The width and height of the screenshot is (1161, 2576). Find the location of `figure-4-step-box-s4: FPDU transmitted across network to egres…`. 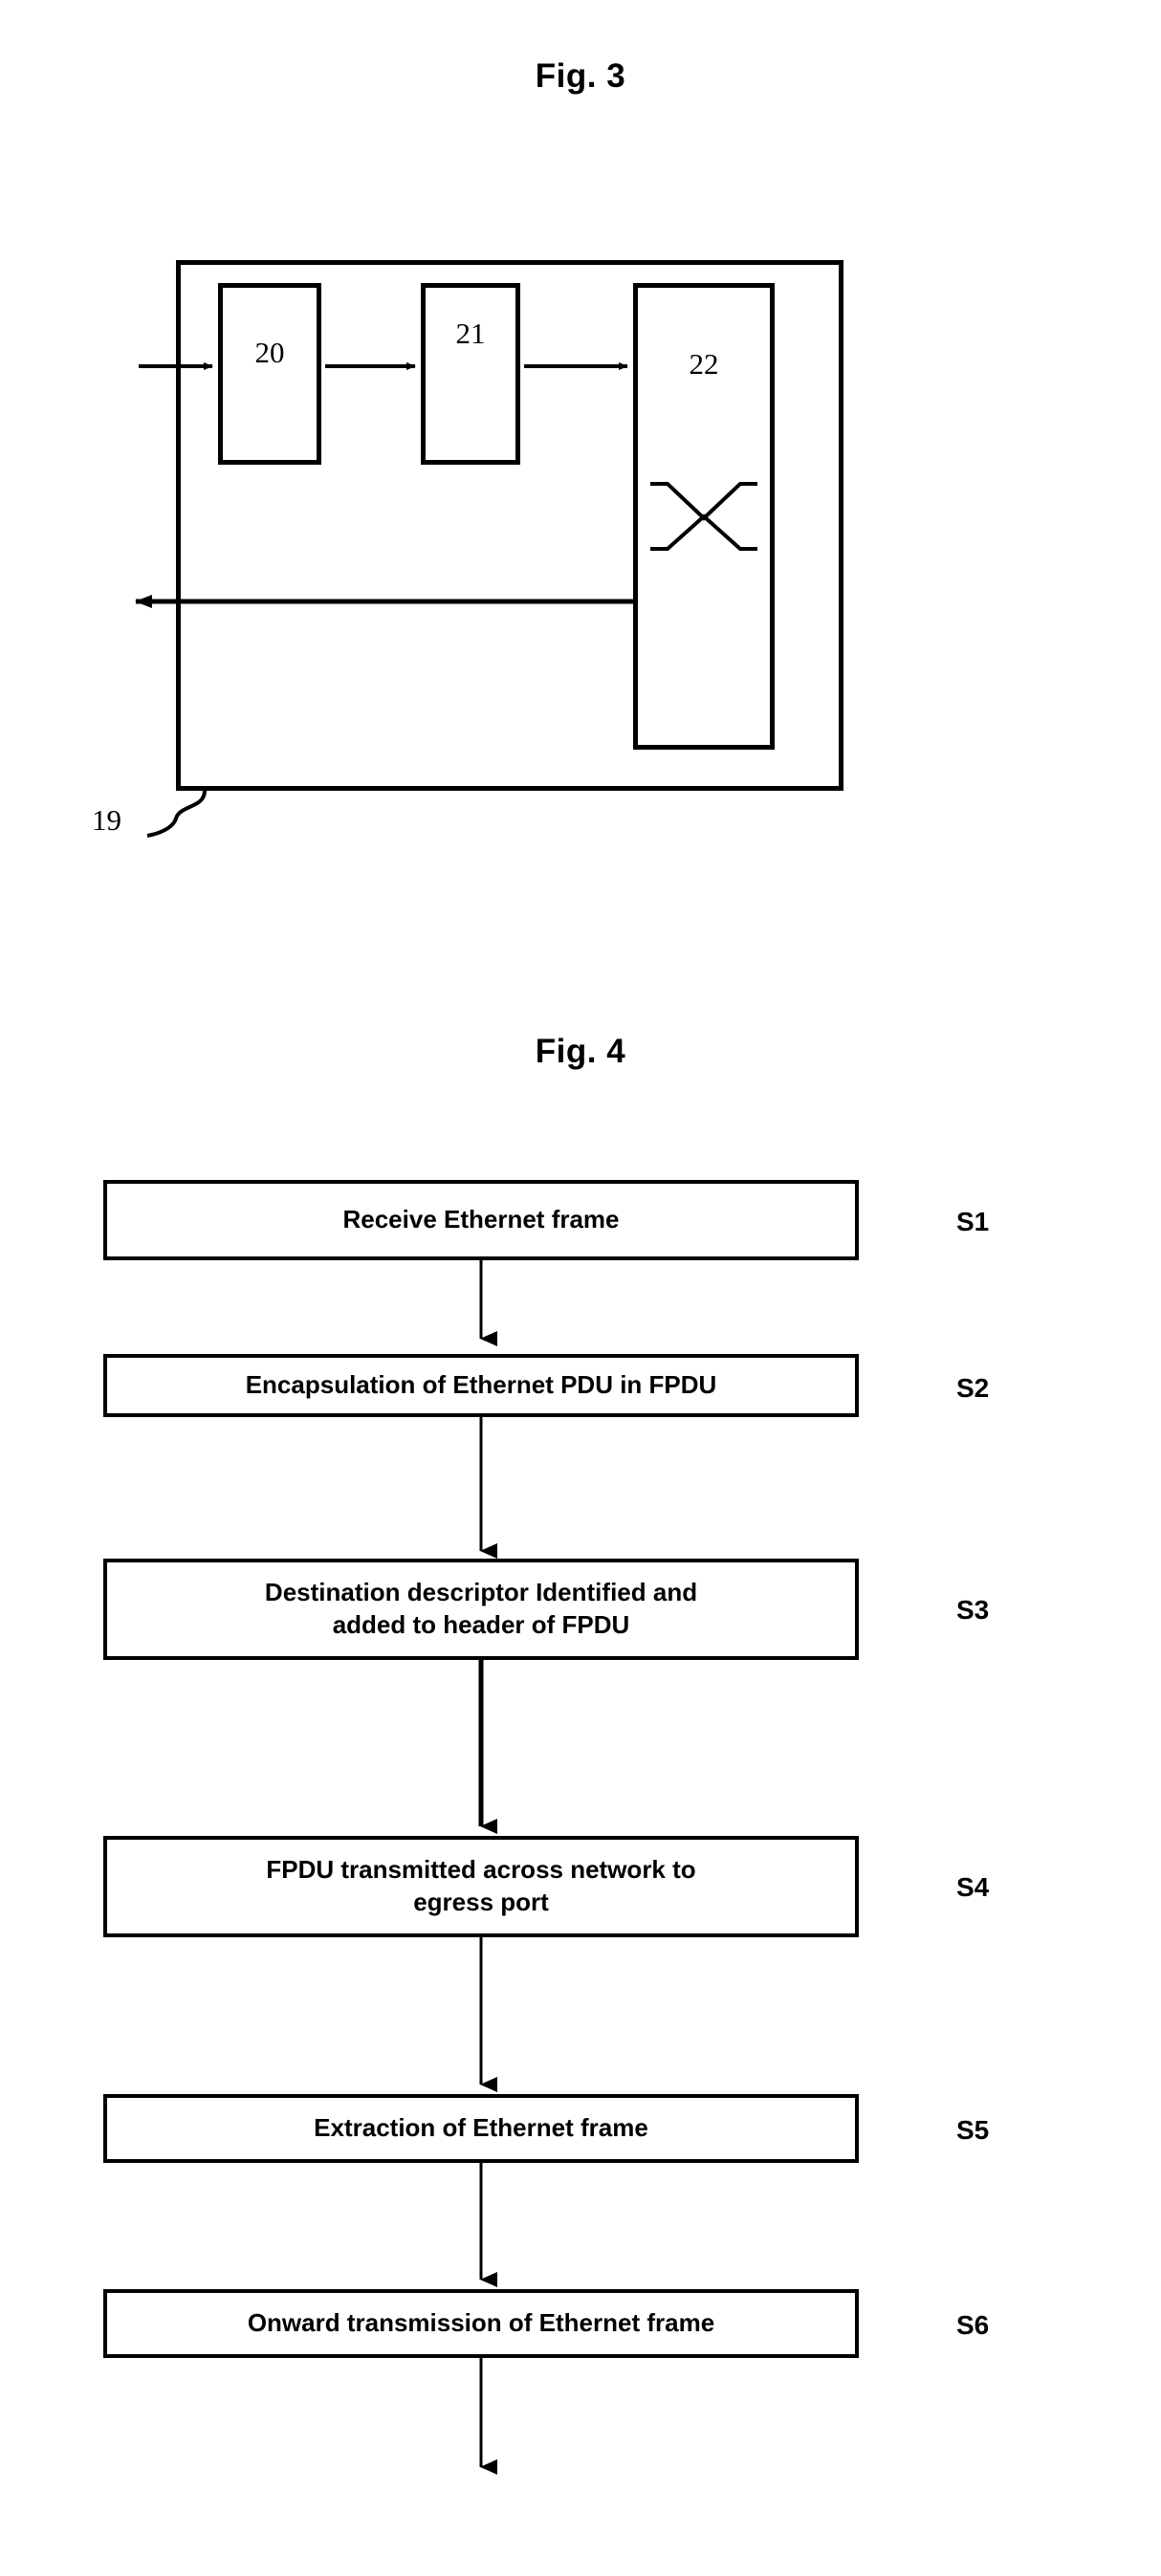

figure-4-step-box-s4: FPDU transmitted across network to egres… is located at coordinates (481, 1886).